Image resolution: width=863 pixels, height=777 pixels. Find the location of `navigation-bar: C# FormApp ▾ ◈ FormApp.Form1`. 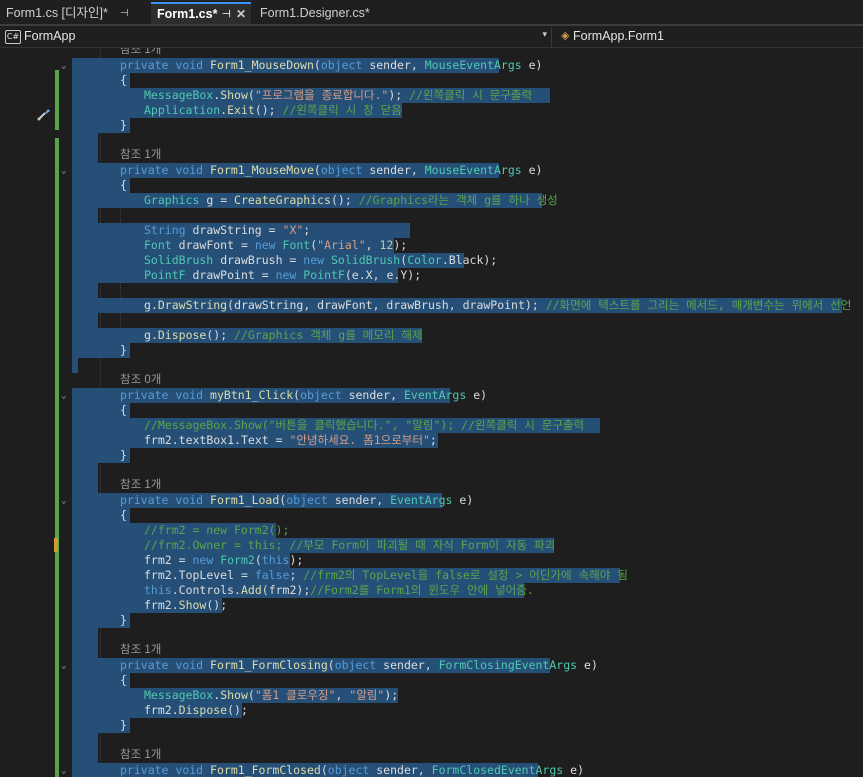

navigation-bar: C# FormApp ▾ ◈ FormApp.Form1 is located at coordinates (431, 37).